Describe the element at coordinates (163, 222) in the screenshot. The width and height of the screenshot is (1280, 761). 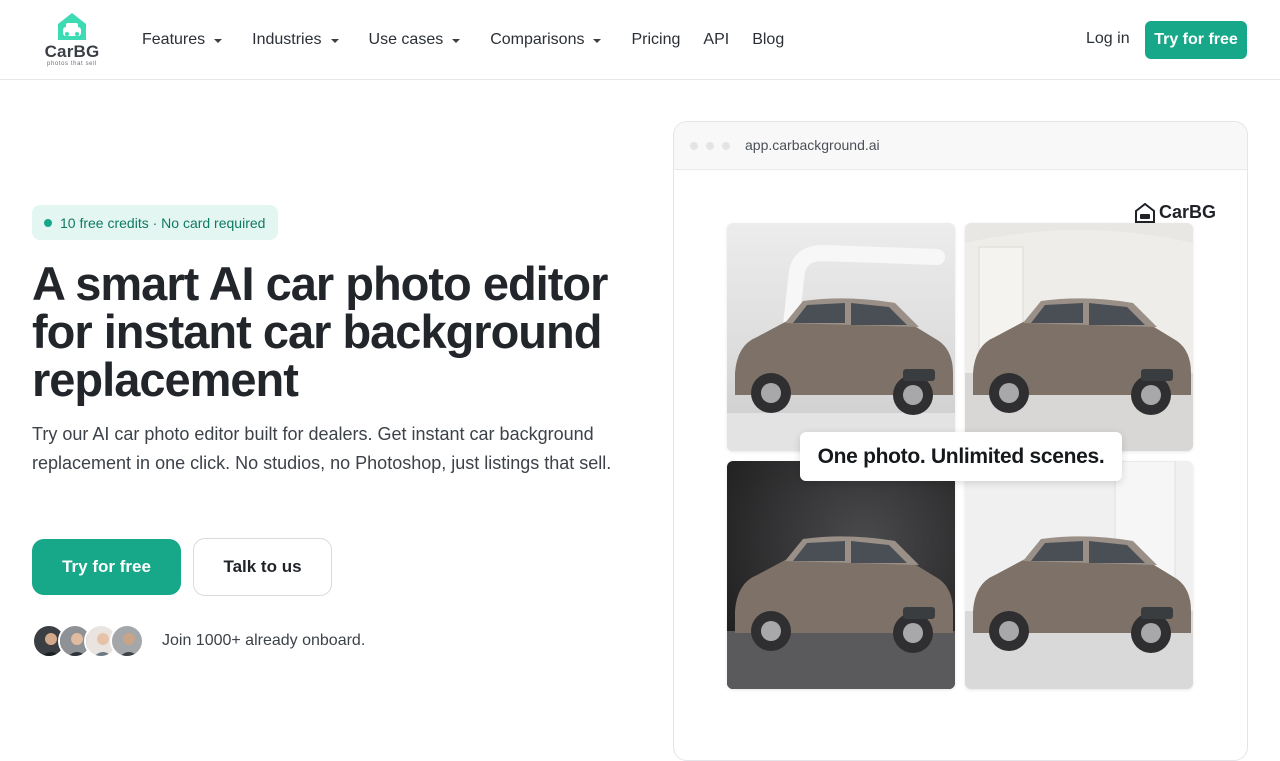
I see `badge-text: 10 free credits · No card required` at that location.